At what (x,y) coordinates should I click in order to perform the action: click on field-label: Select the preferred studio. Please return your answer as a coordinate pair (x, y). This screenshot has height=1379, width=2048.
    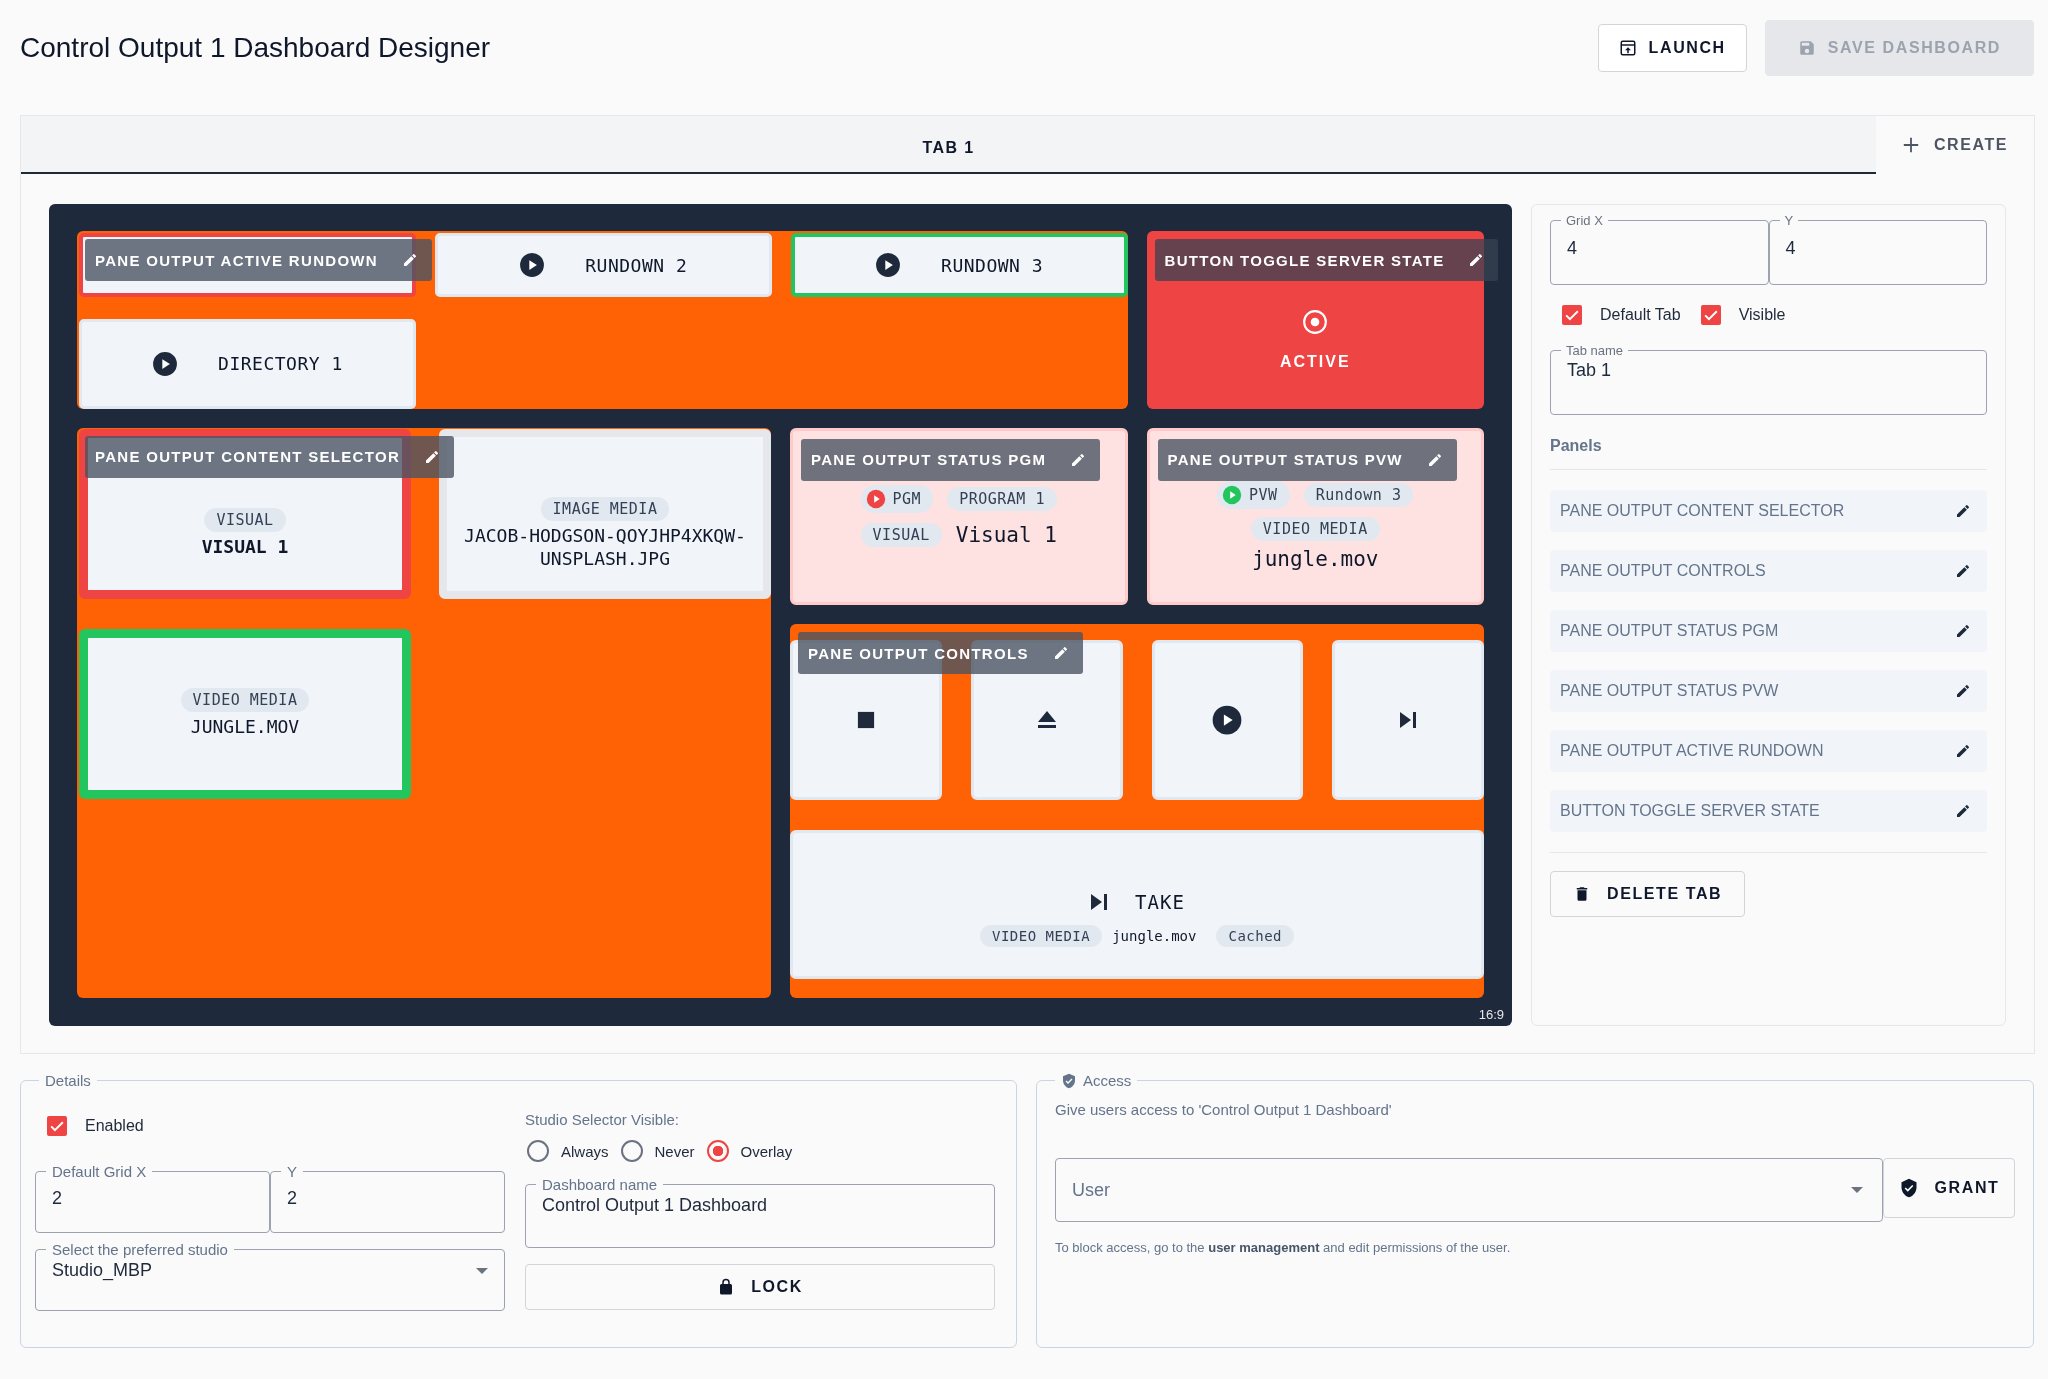
    Looking at the image, I should click on (140, 1249).